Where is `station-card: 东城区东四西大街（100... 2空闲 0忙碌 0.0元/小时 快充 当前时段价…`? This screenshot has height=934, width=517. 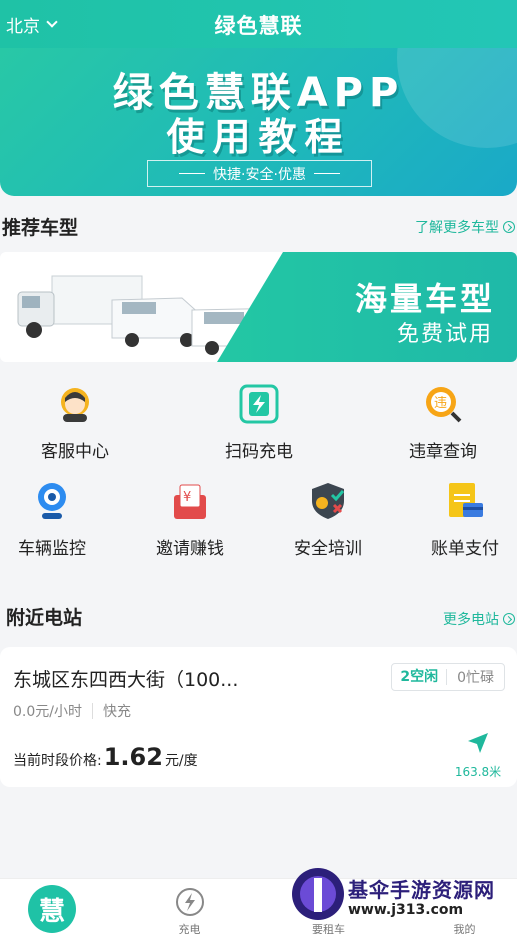
station-card: 东城区东四西大街（100... 2空闲 0忙碌 0.0元/小时 快充 当前时段价… is located at coordinates (258, 717).